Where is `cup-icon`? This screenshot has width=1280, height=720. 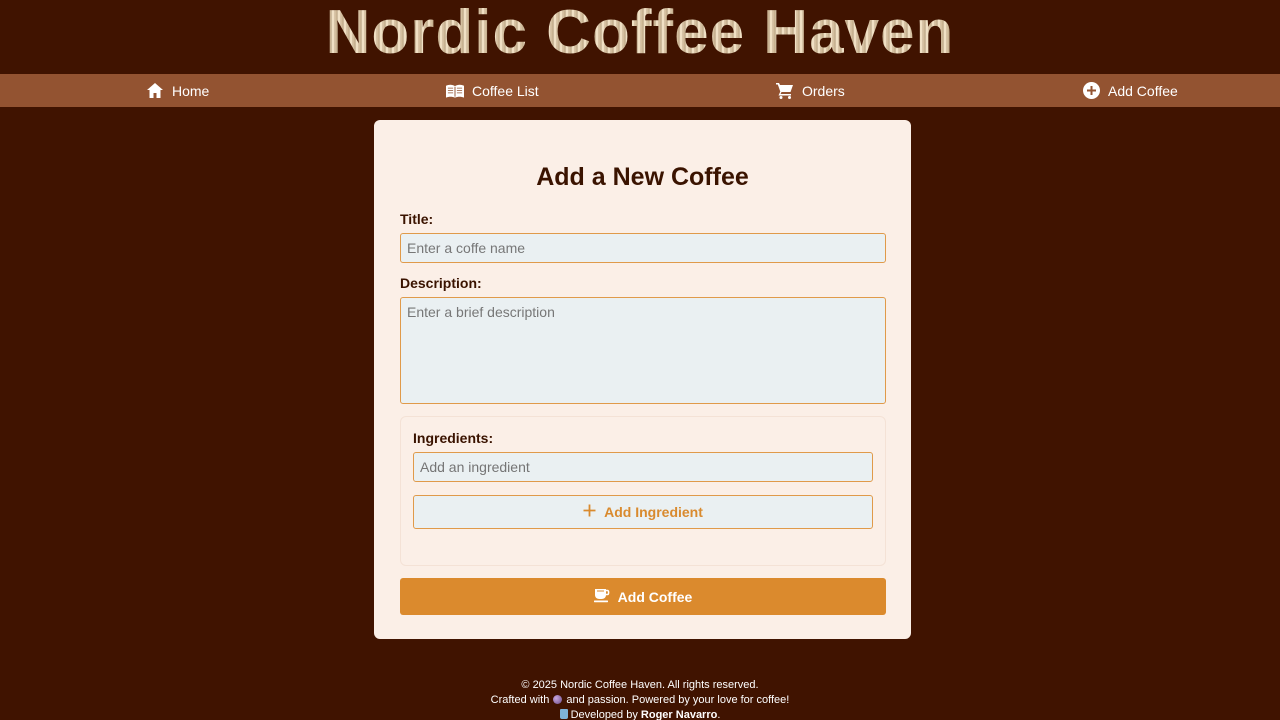
cup-icon is located at coordinates (563, 714).